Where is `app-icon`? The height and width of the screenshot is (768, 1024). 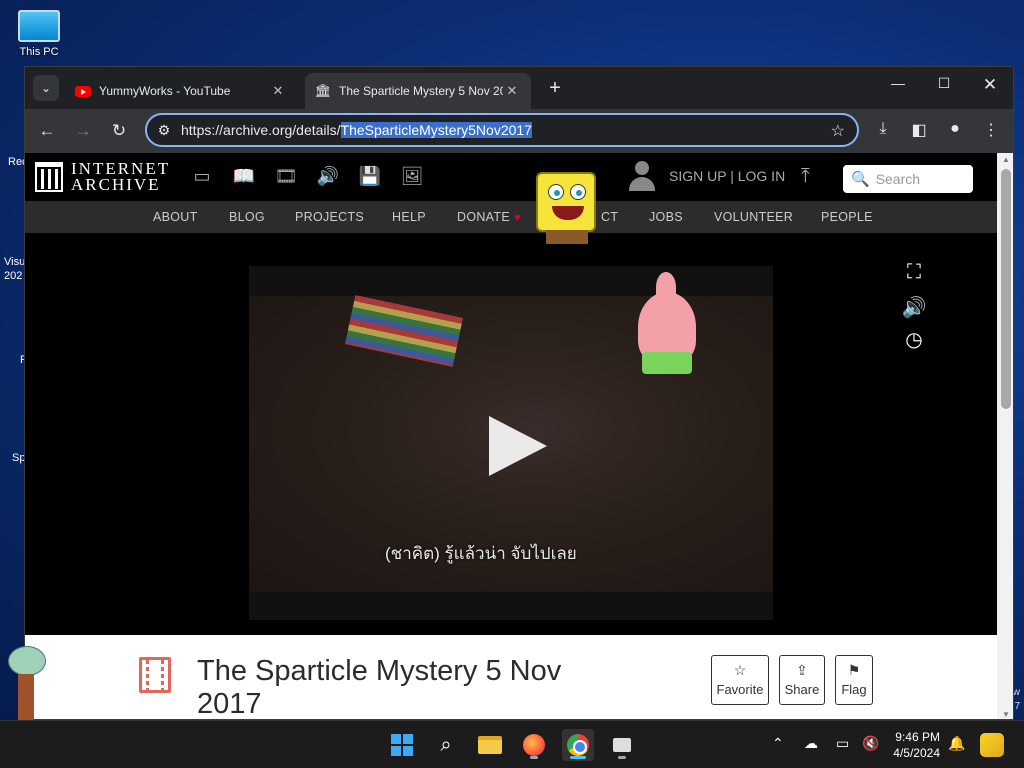
app-icon is located at coordinates (622, 745).